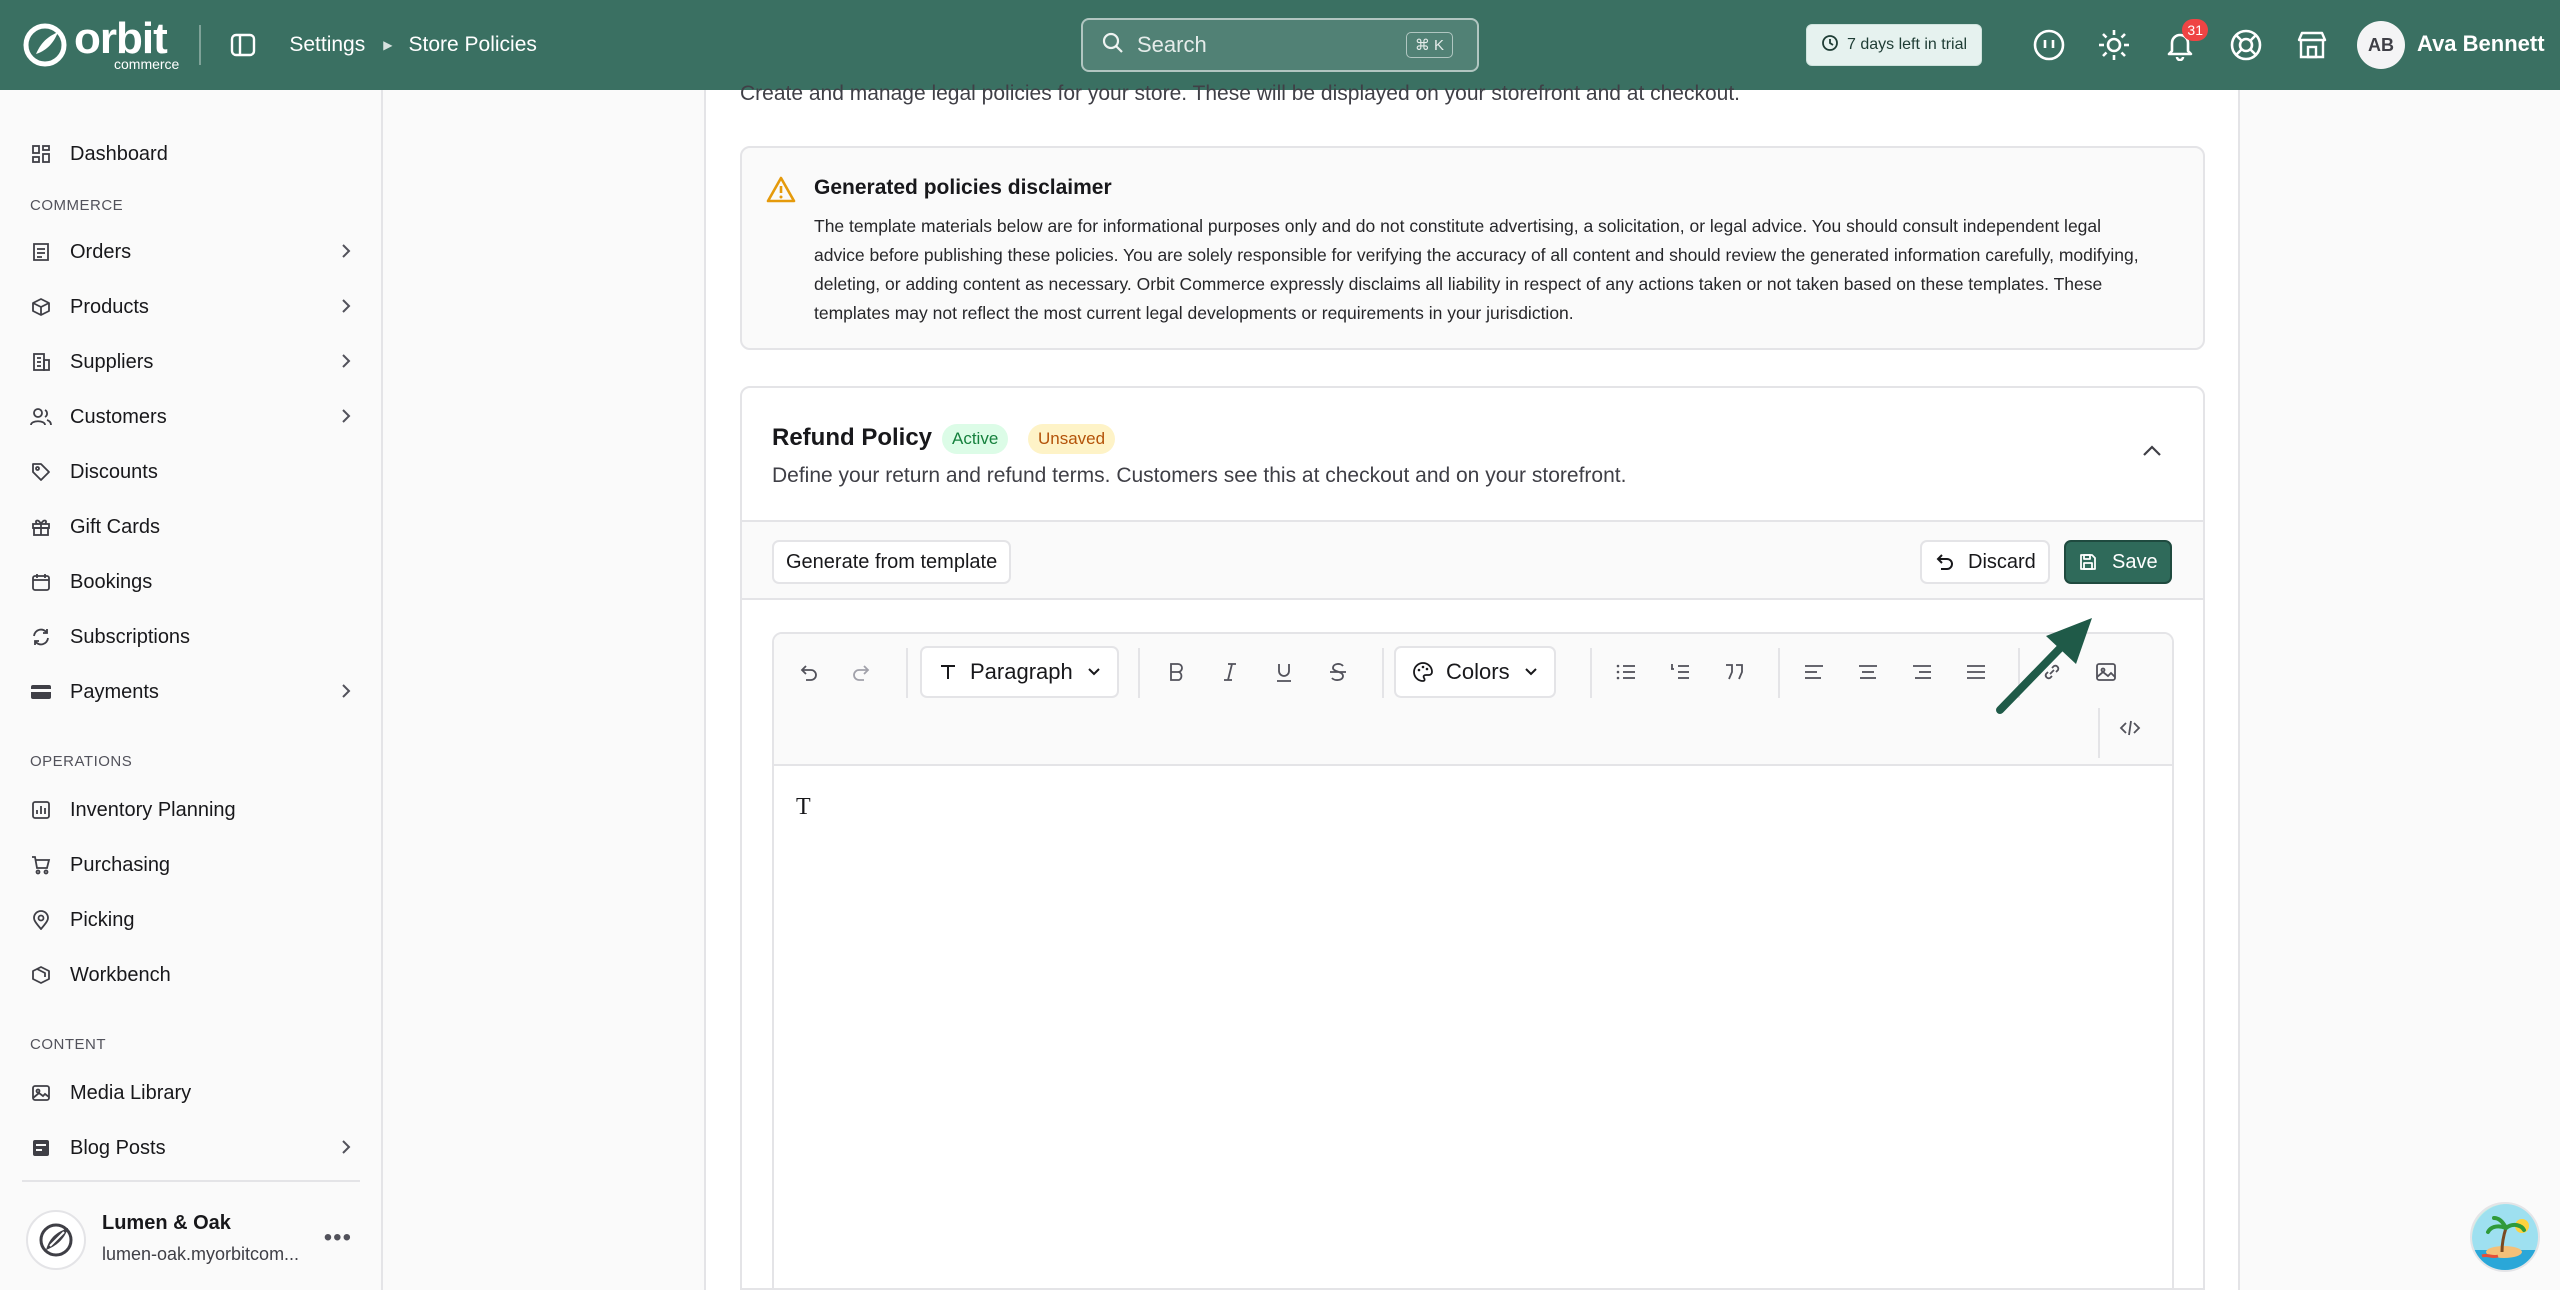 The height and width of the screenshot is (1290, 2560). What do you see at coordinates (1230, 672) in the screenshot?
I see `italic-icon` at bounding box center [1230, 672].